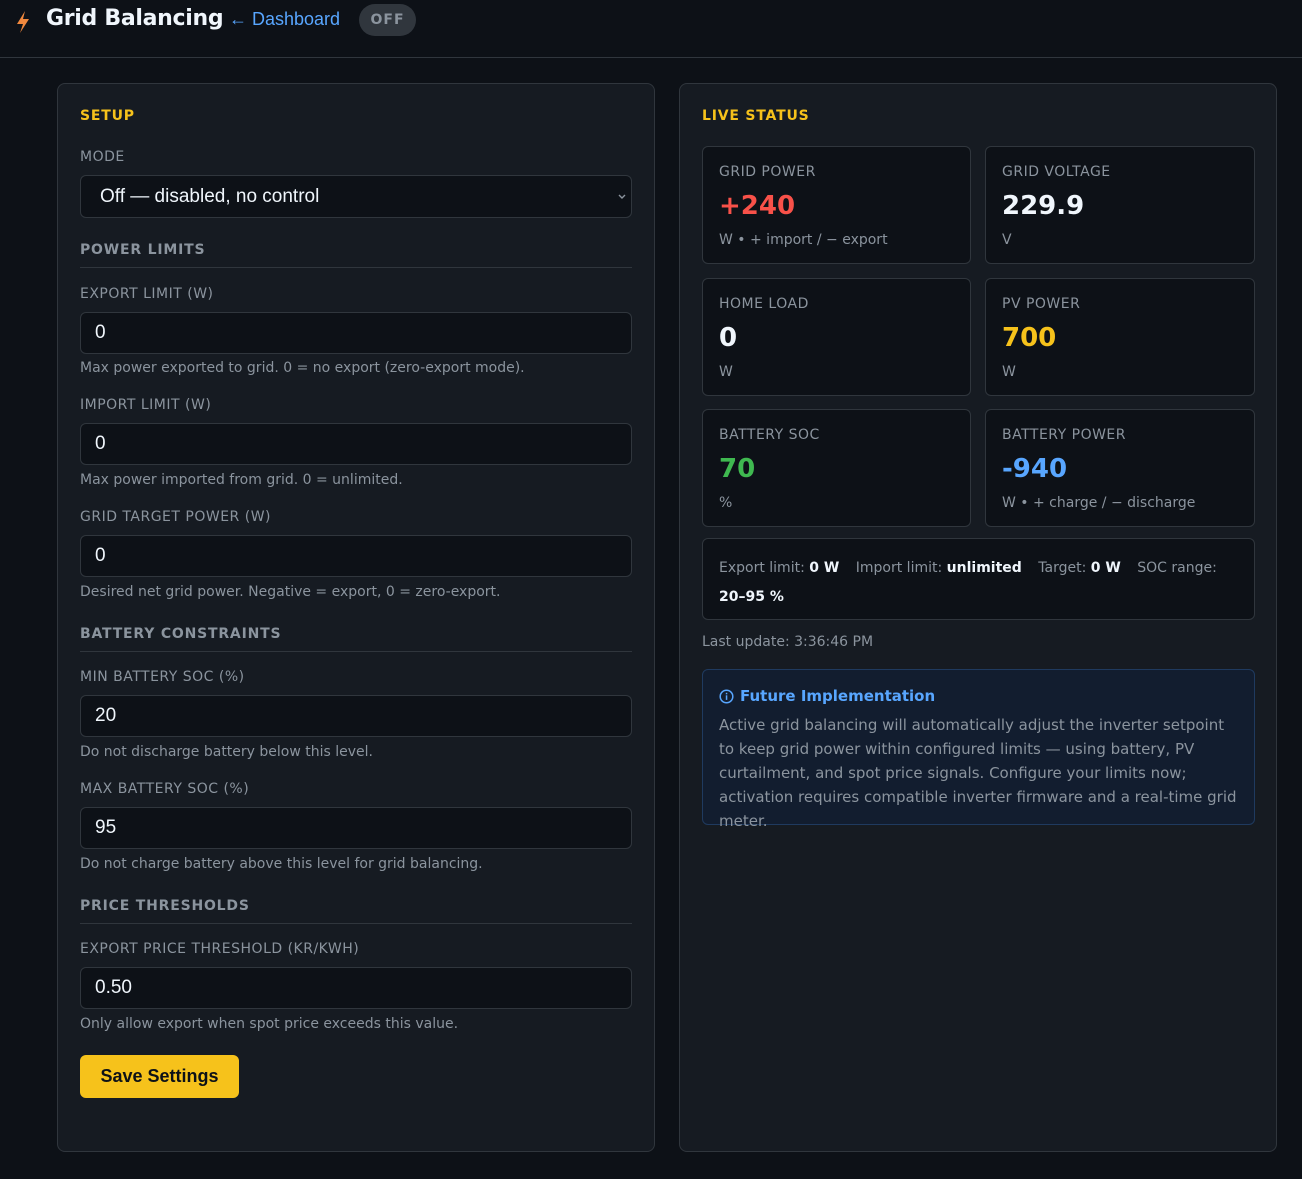  Describe the element at coordinates (726, 503) in the screenshot. I see `battery-soc-unit: %` at that location.